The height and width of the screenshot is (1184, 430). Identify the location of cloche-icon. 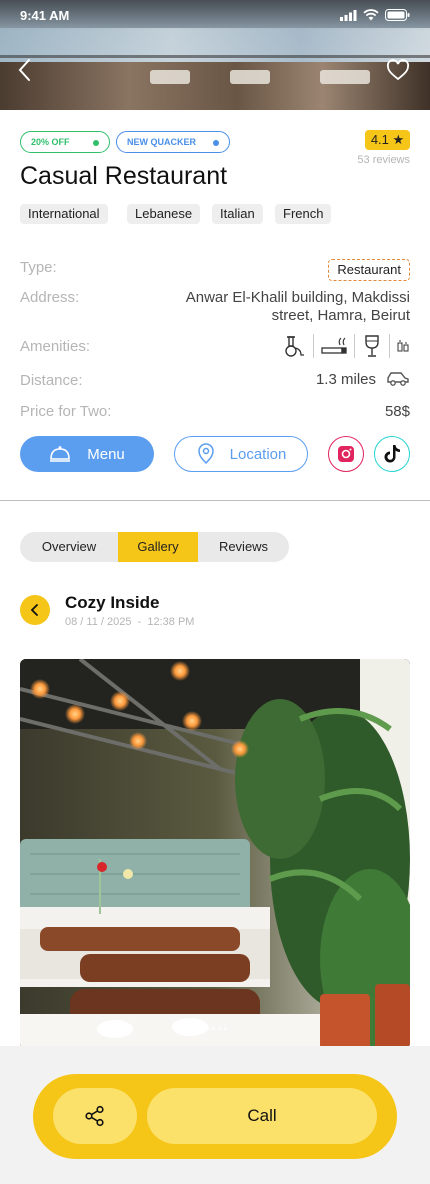
(60, 454).